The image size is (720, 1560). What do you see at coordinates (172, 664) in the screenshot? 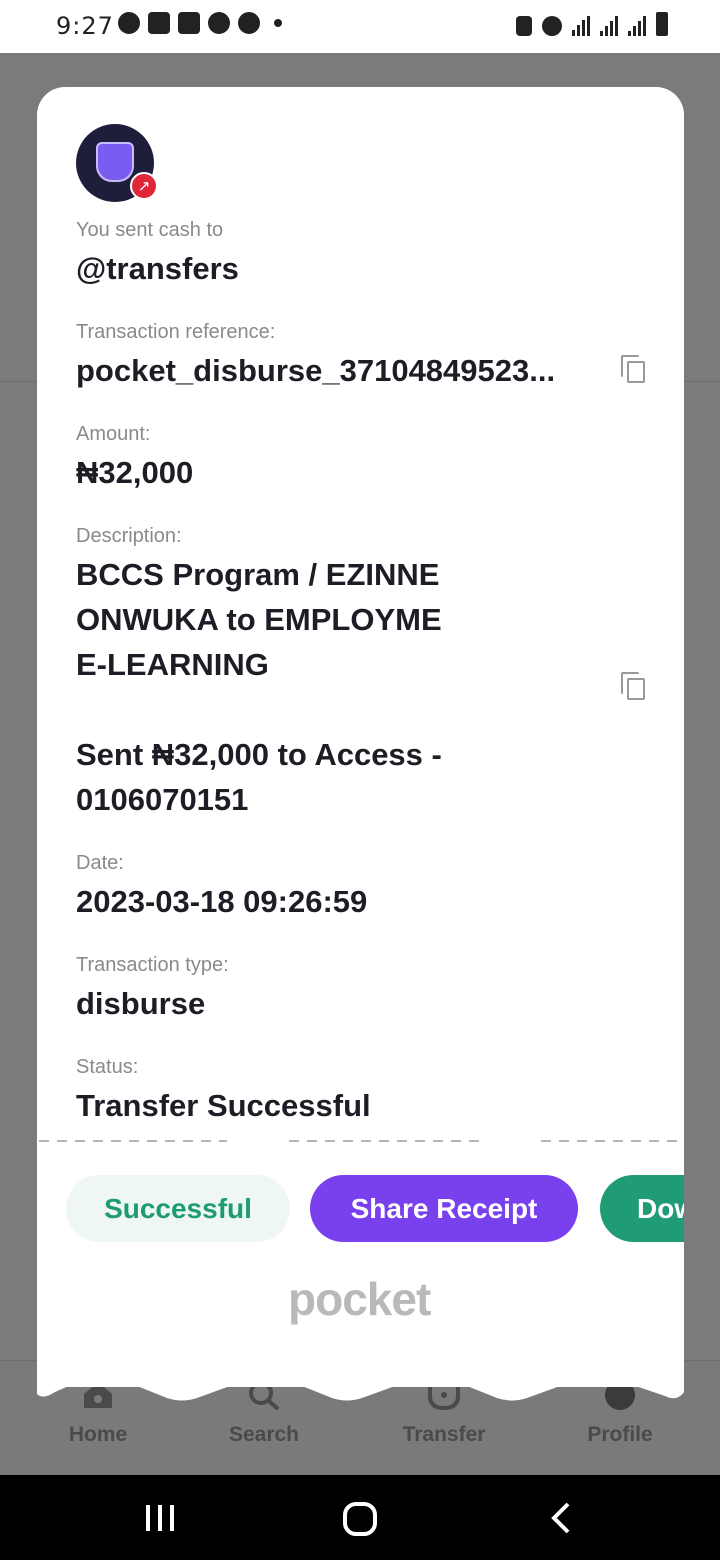
I see `description-line: E-LEARNING` at bounding box center [172, 664].